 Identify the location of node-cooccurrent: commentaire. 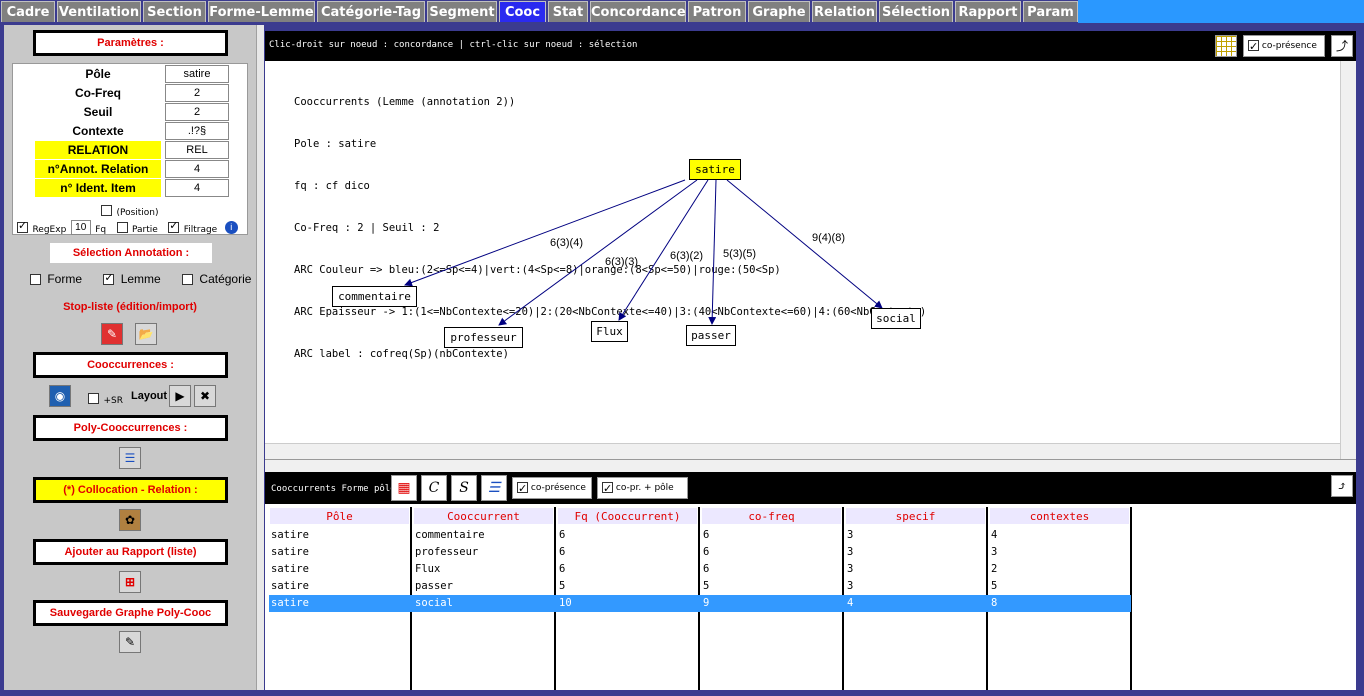
(374, 296).